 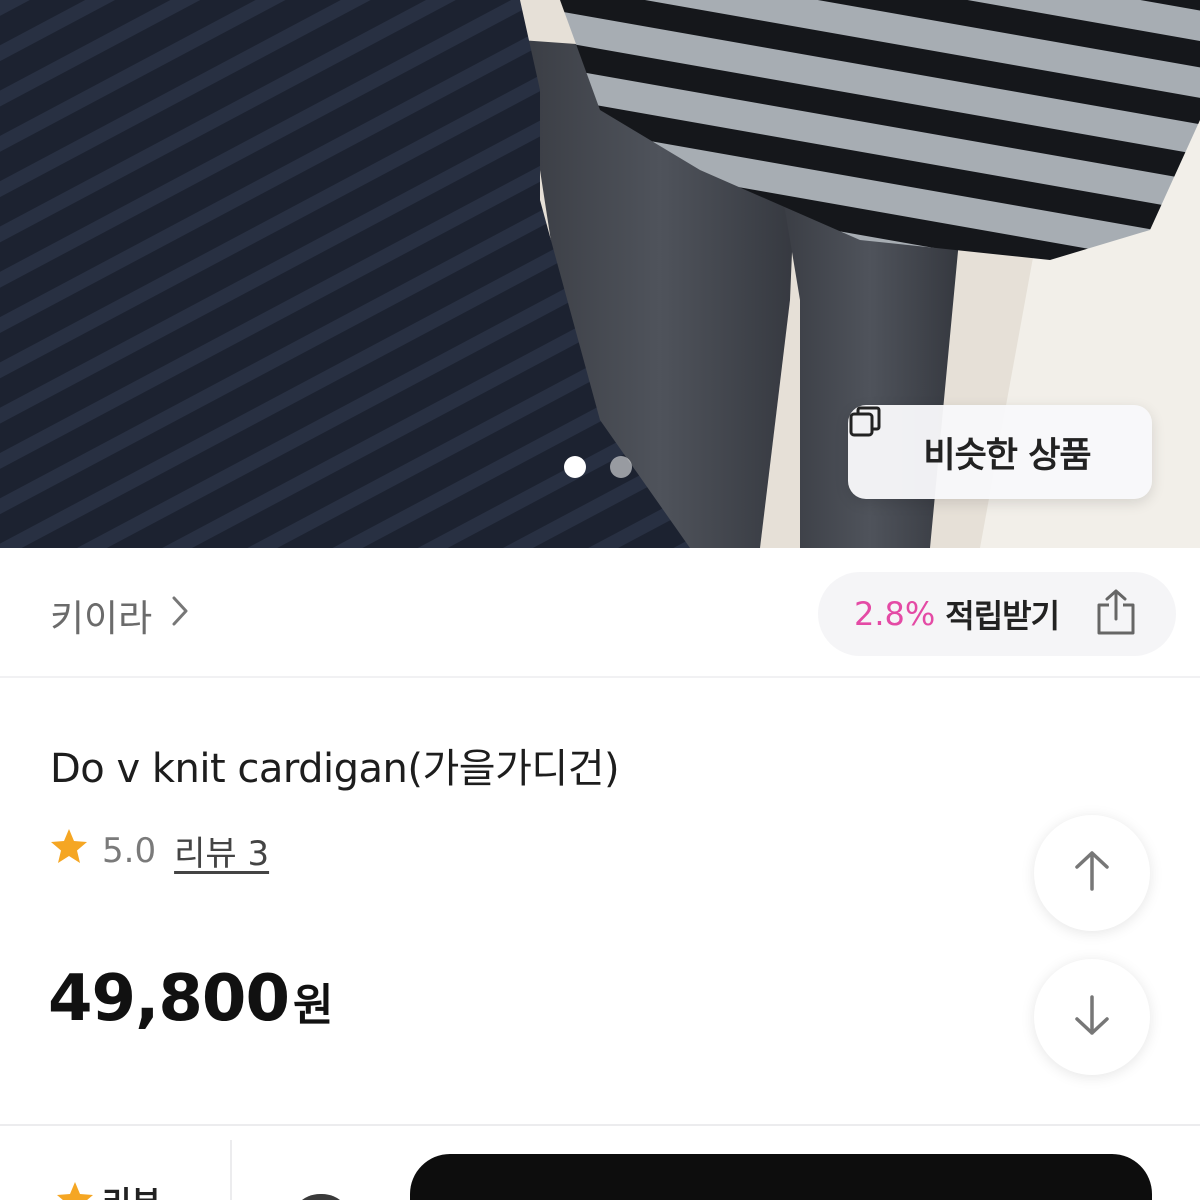 I want to click on arrow-up-icon, so click(x=1092, y=873).